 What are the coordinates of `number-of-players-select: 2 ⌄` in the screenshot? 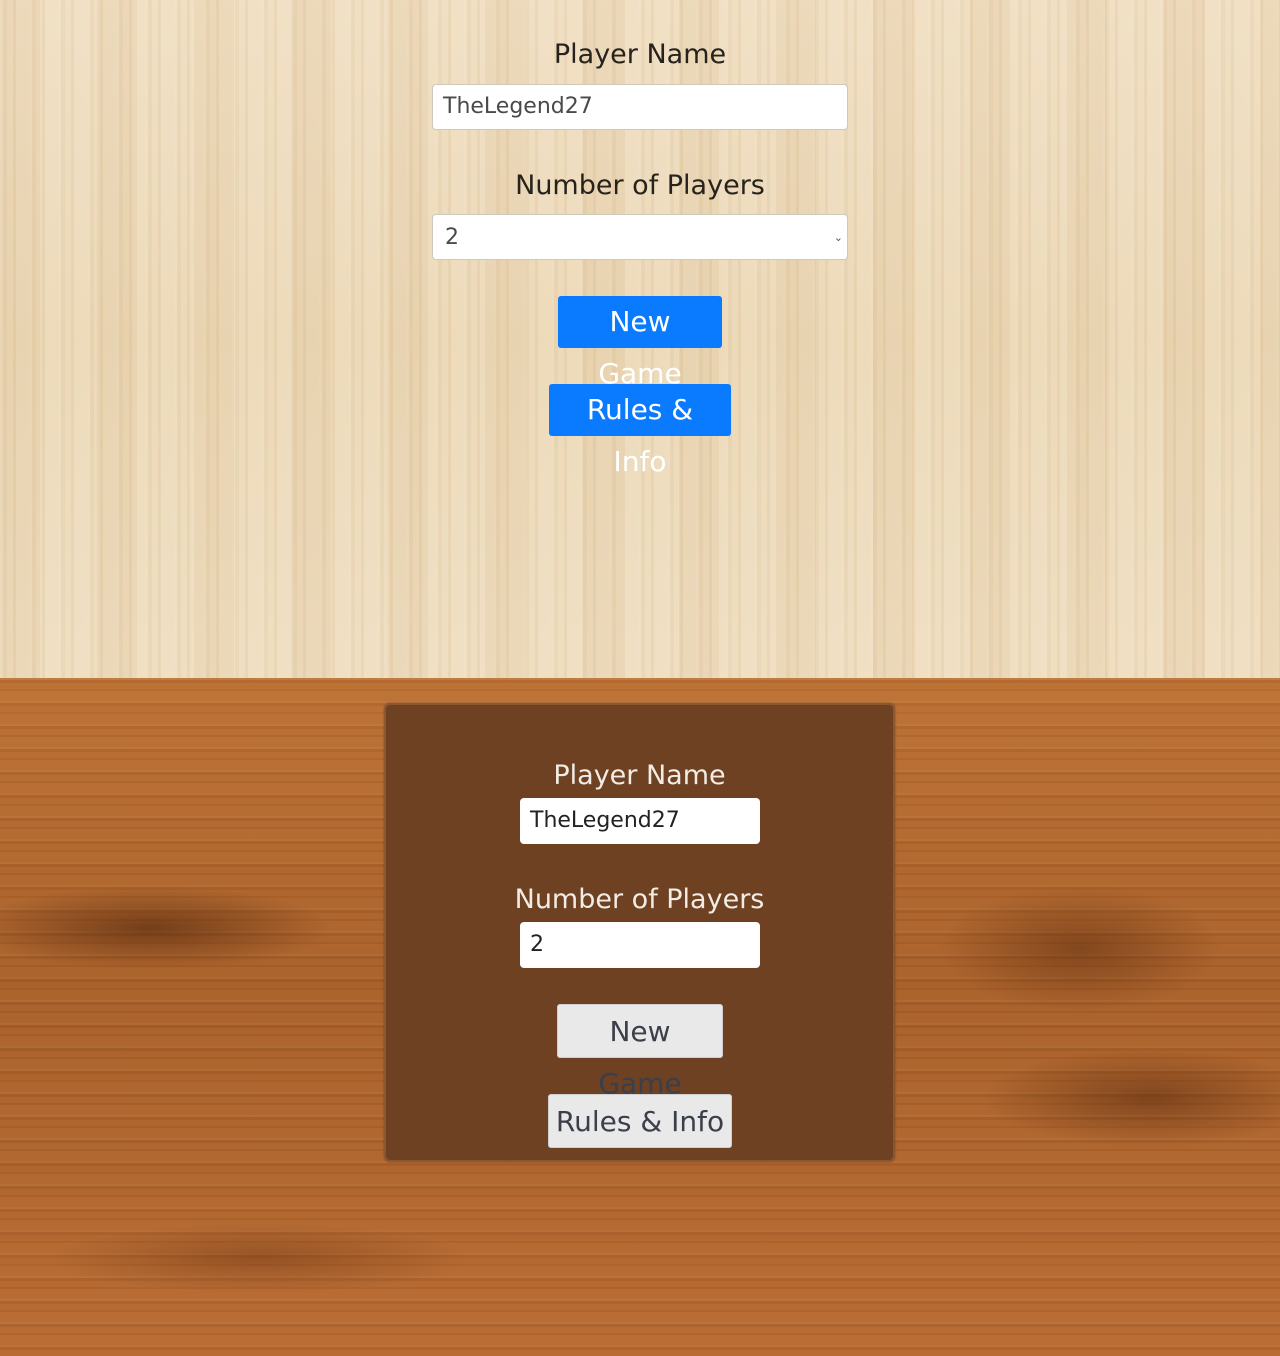 It's located at (640, 237).